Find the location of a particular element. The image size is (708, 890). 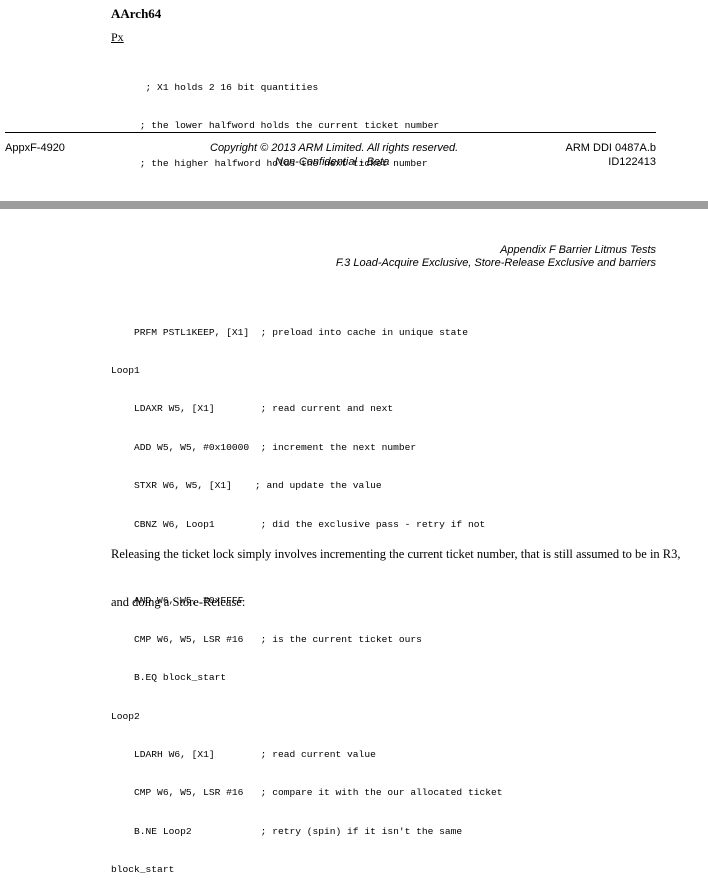

section-heading: AArch64 is located at coordinates (136, 13).